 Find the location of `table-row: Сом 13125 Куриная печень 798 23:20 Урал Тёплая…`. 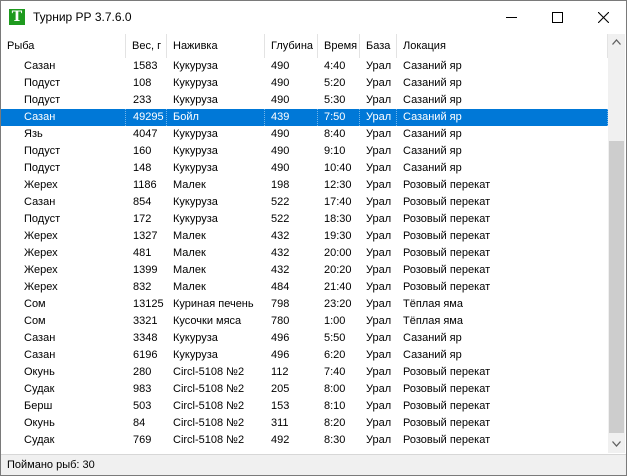

table-row: Сом 13125 Куриная печень 798 23:20 Урал Тёплая… is located at coordinates (304, 304).